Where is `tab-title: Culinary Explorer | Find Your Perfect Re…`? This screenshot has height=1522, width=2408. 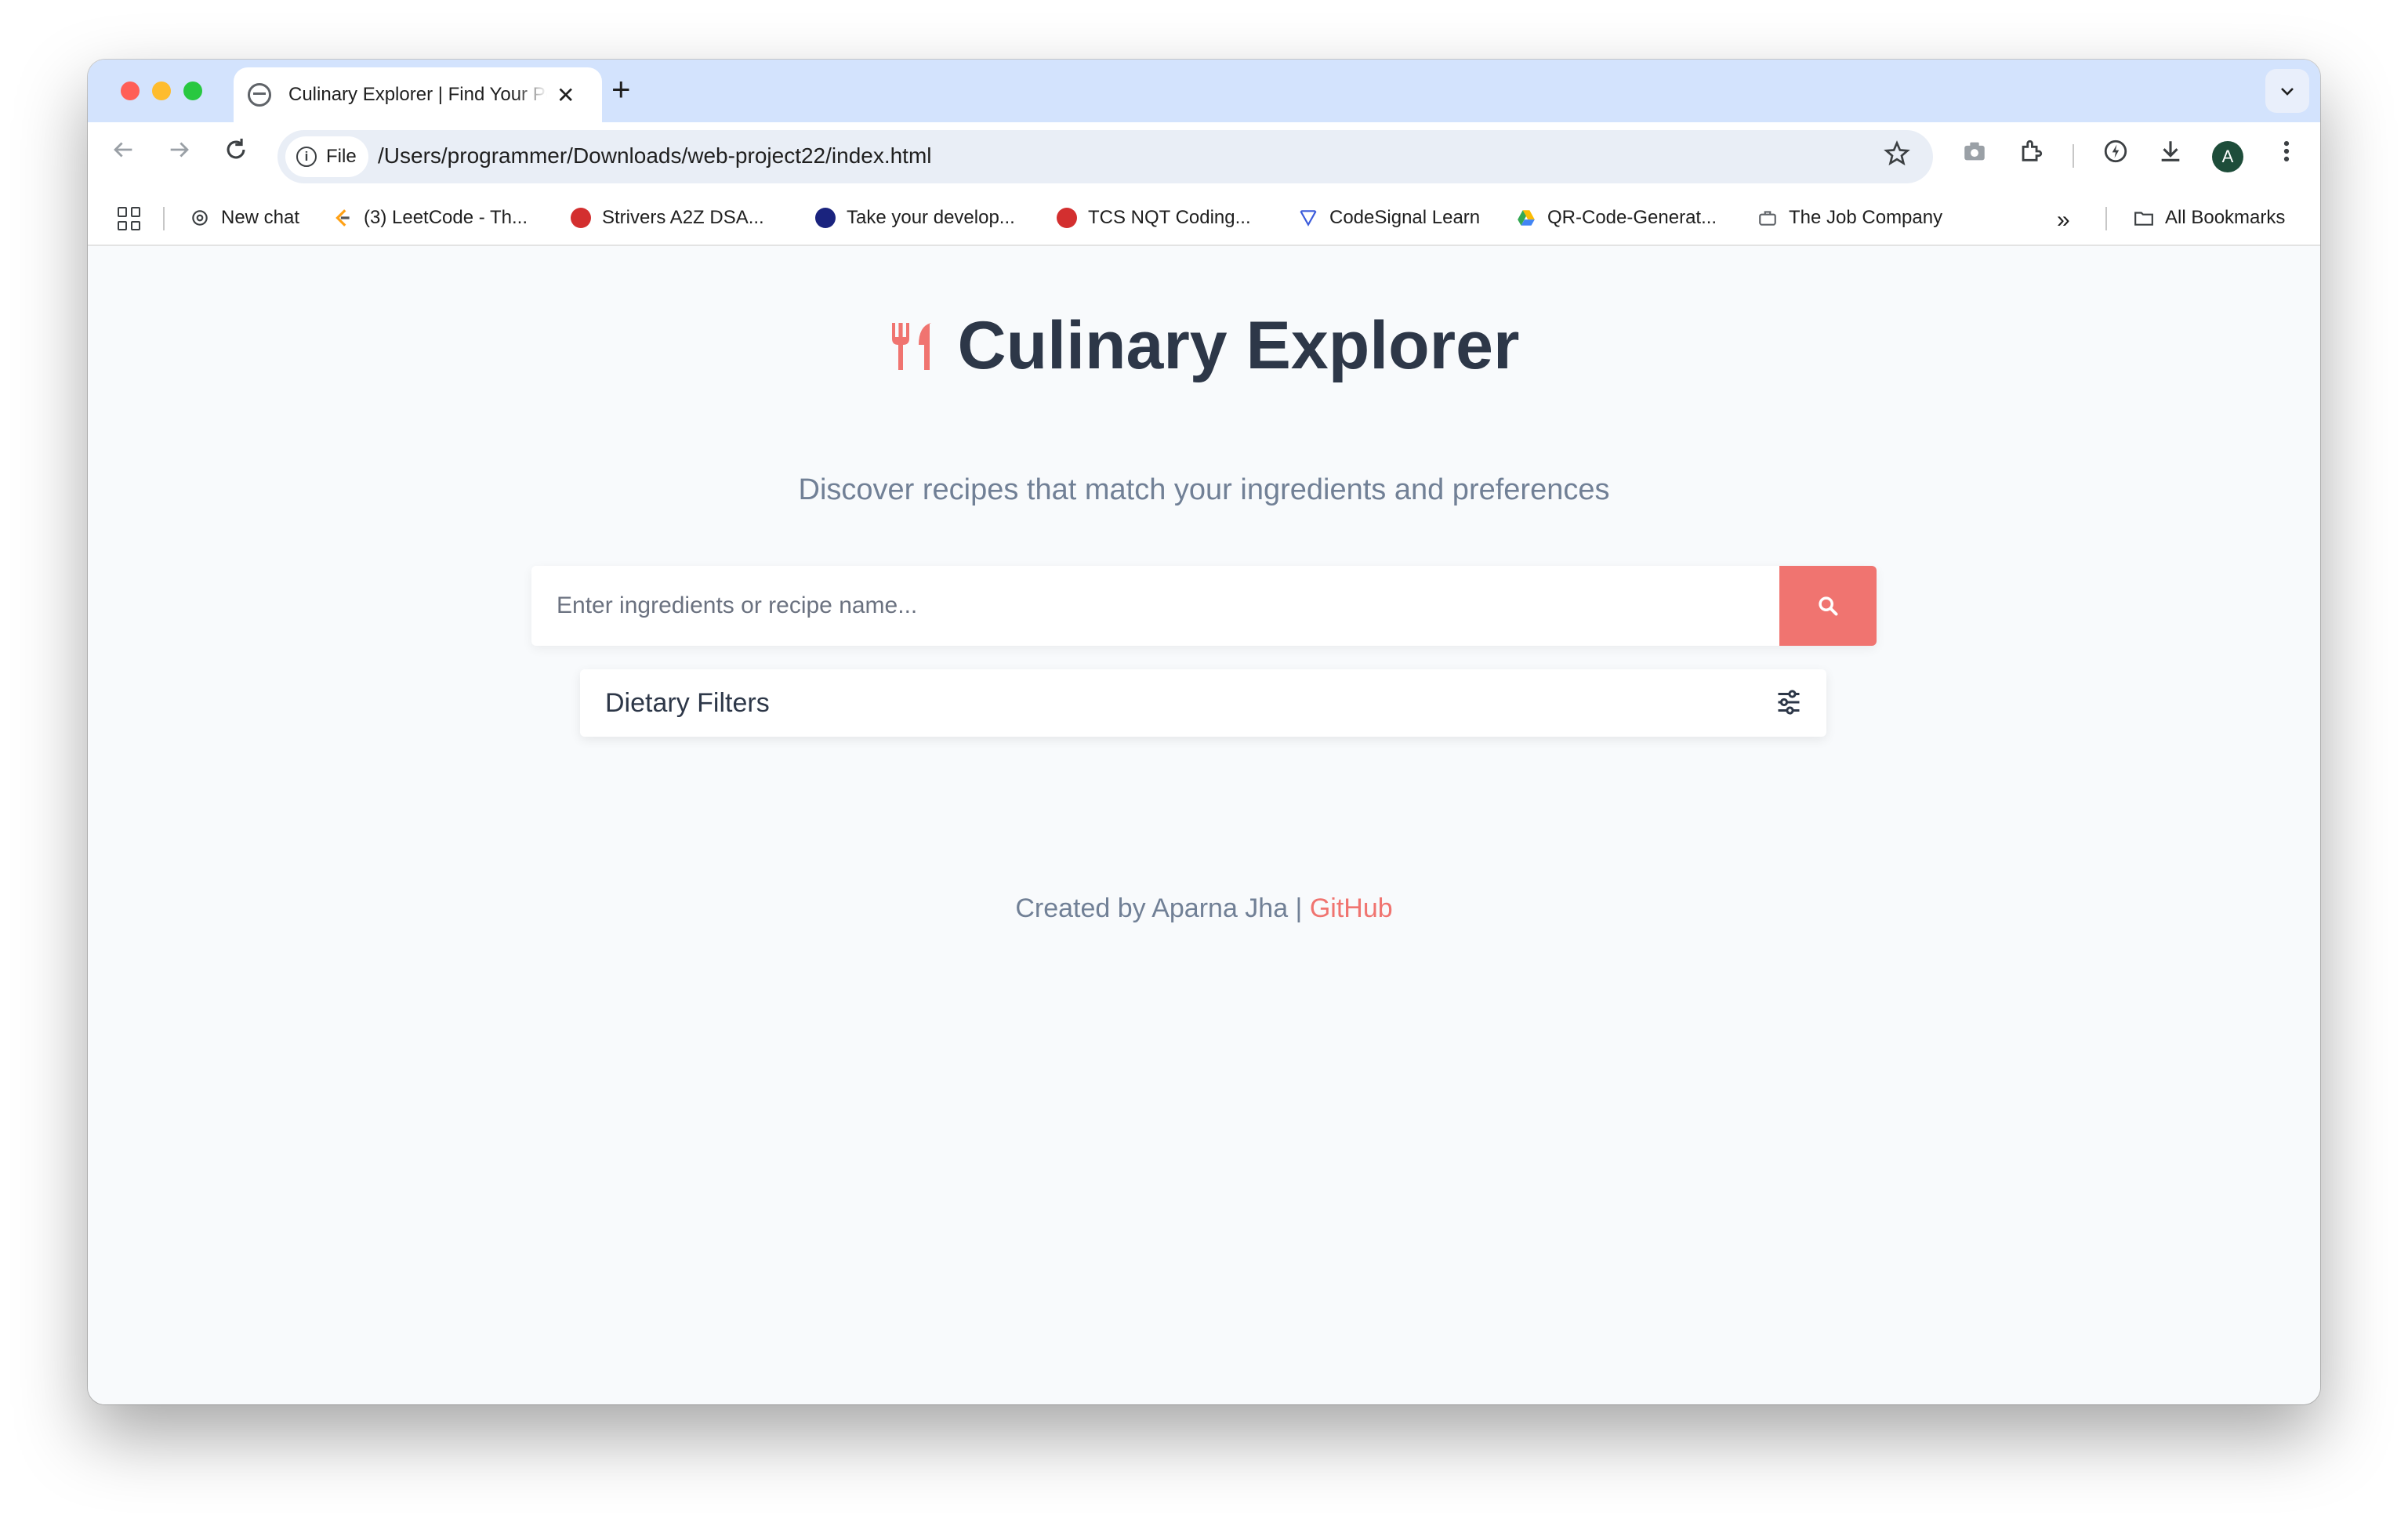
tab-title: Culinary Explorer | Find Your Perfect Re… is located at coordinates (417, 94).